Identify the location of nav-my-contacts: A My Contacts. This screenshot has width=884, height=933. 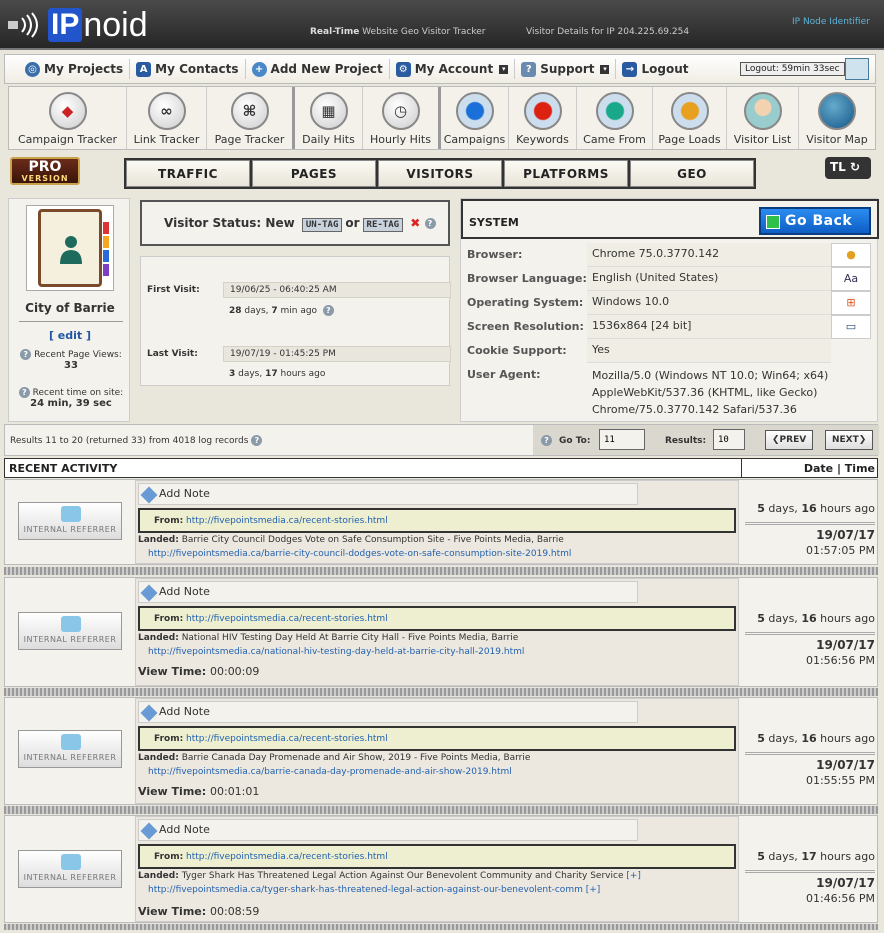
(188, 69).